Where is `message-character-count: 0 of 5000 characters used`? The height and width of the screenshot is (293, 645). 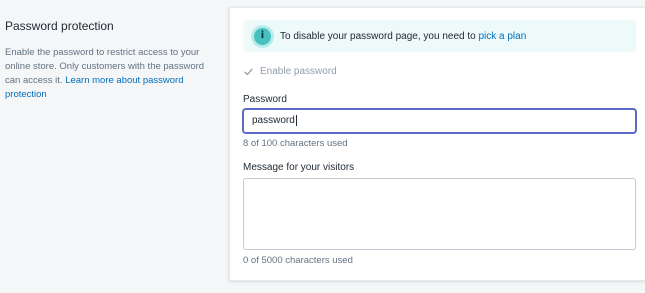 message-character-count: 0 of 5000 characters used is located at coordinates (298, 260).